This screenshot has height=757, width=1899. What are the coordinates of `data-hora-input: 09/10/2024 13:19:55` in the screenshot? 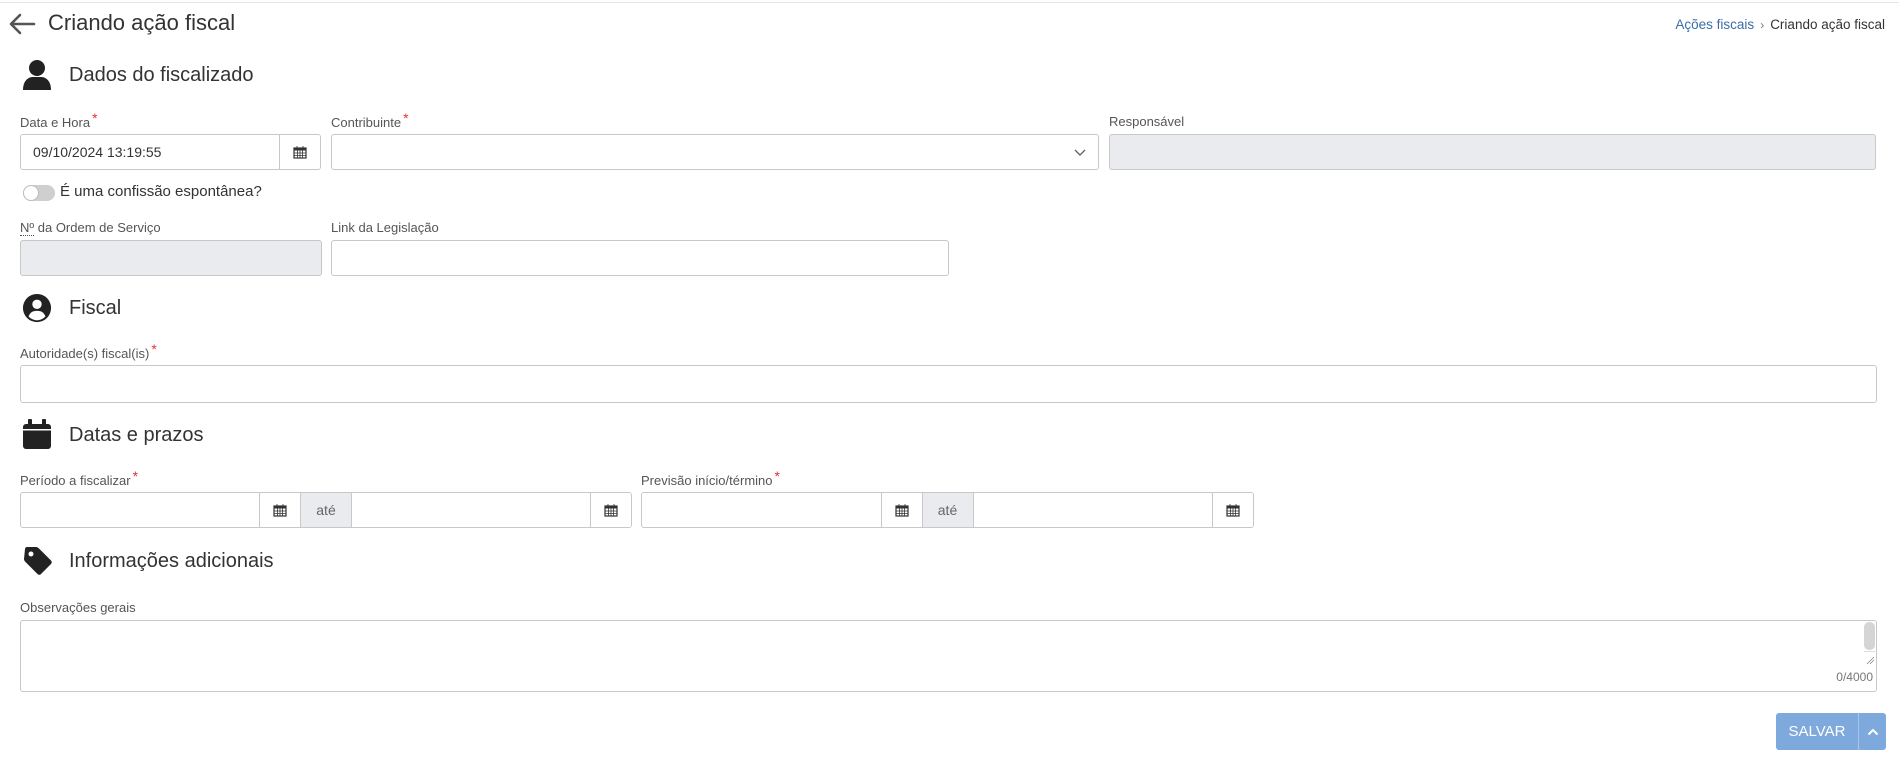 It's located at (150, 152).